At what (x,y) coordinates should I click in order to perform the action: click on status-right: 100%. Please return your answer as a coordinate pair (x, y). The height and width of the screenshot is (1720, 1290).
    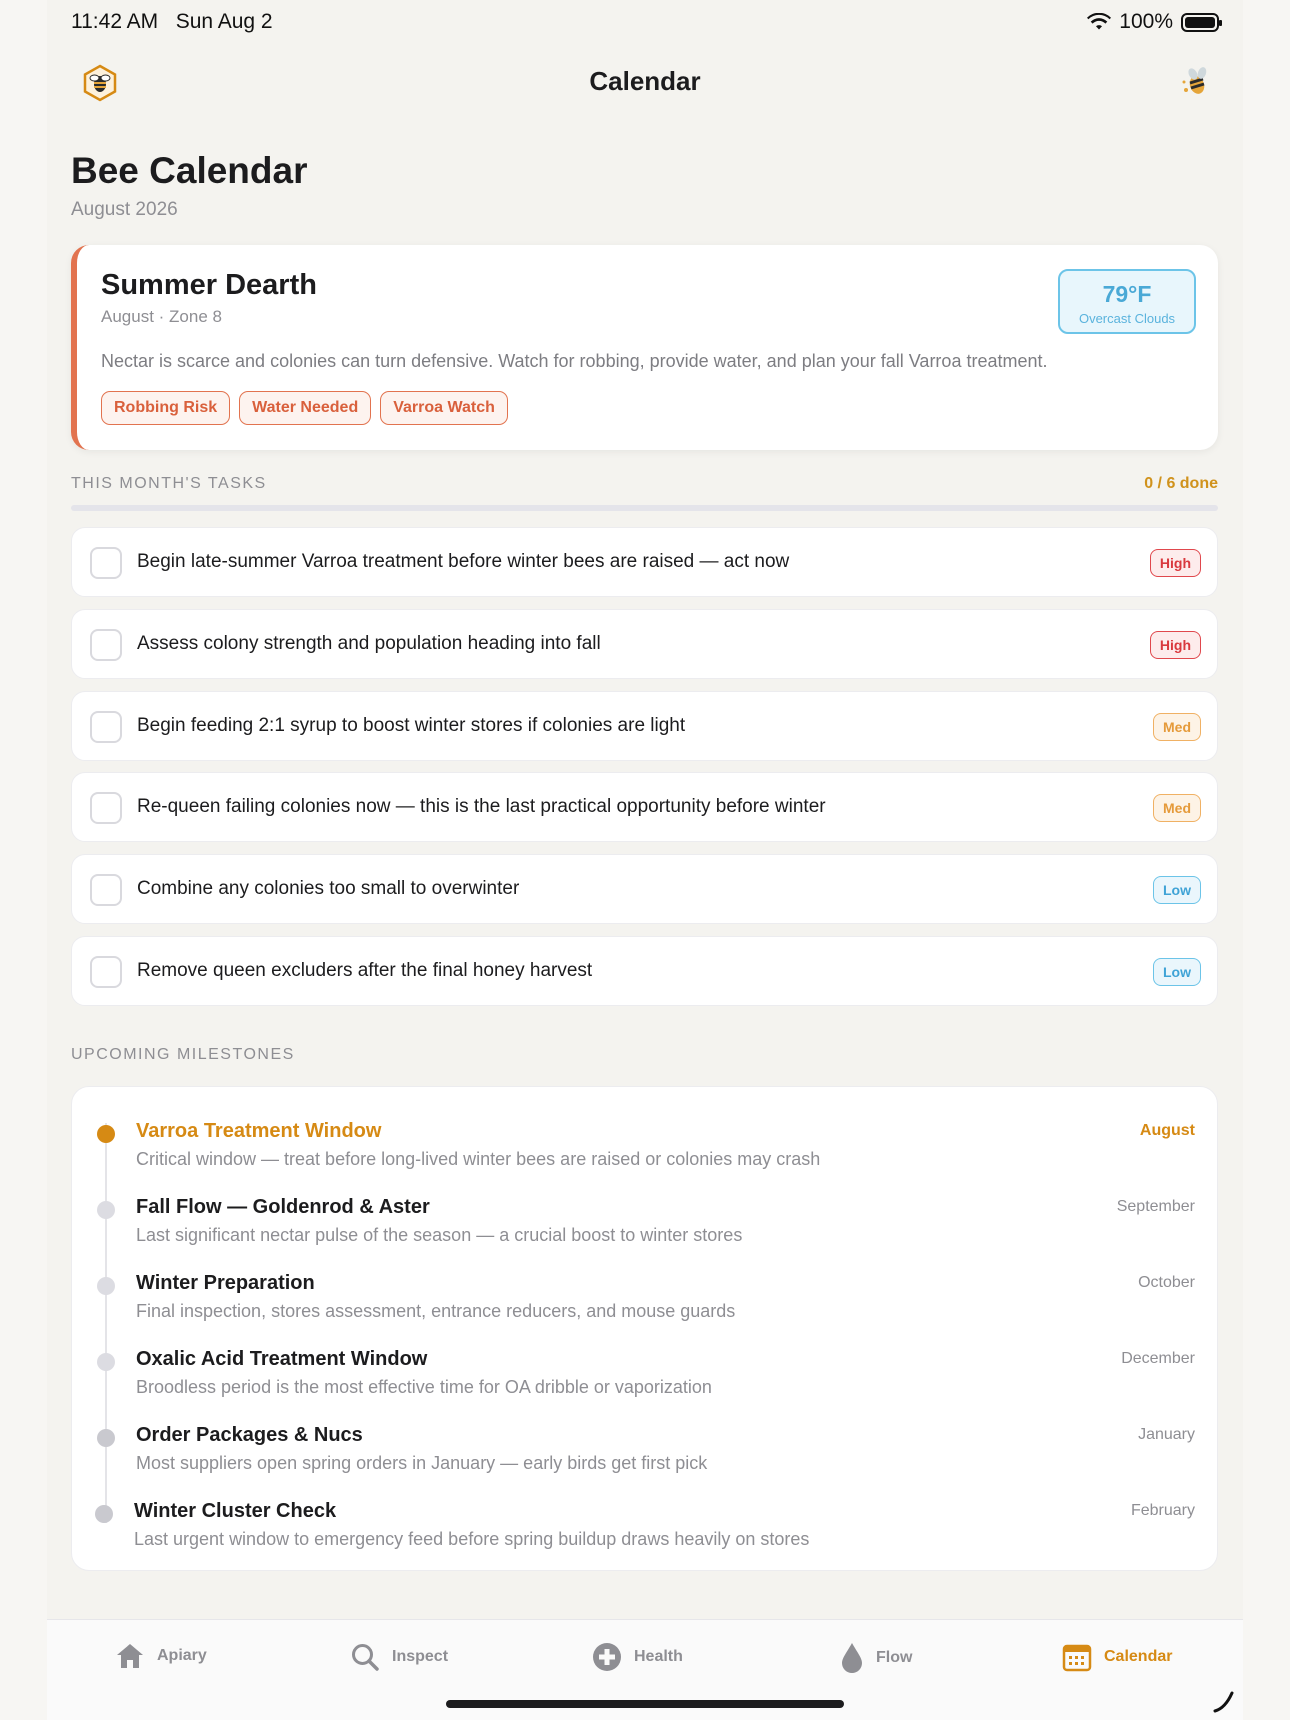
    Looking at the image, I should click on (1154, 22).